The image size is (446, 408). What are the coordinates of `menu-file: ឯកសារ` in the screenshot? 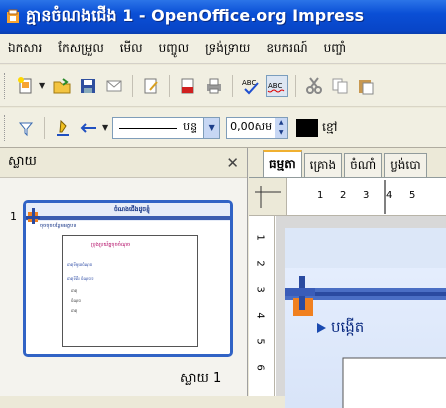 It's located at (25, 49).